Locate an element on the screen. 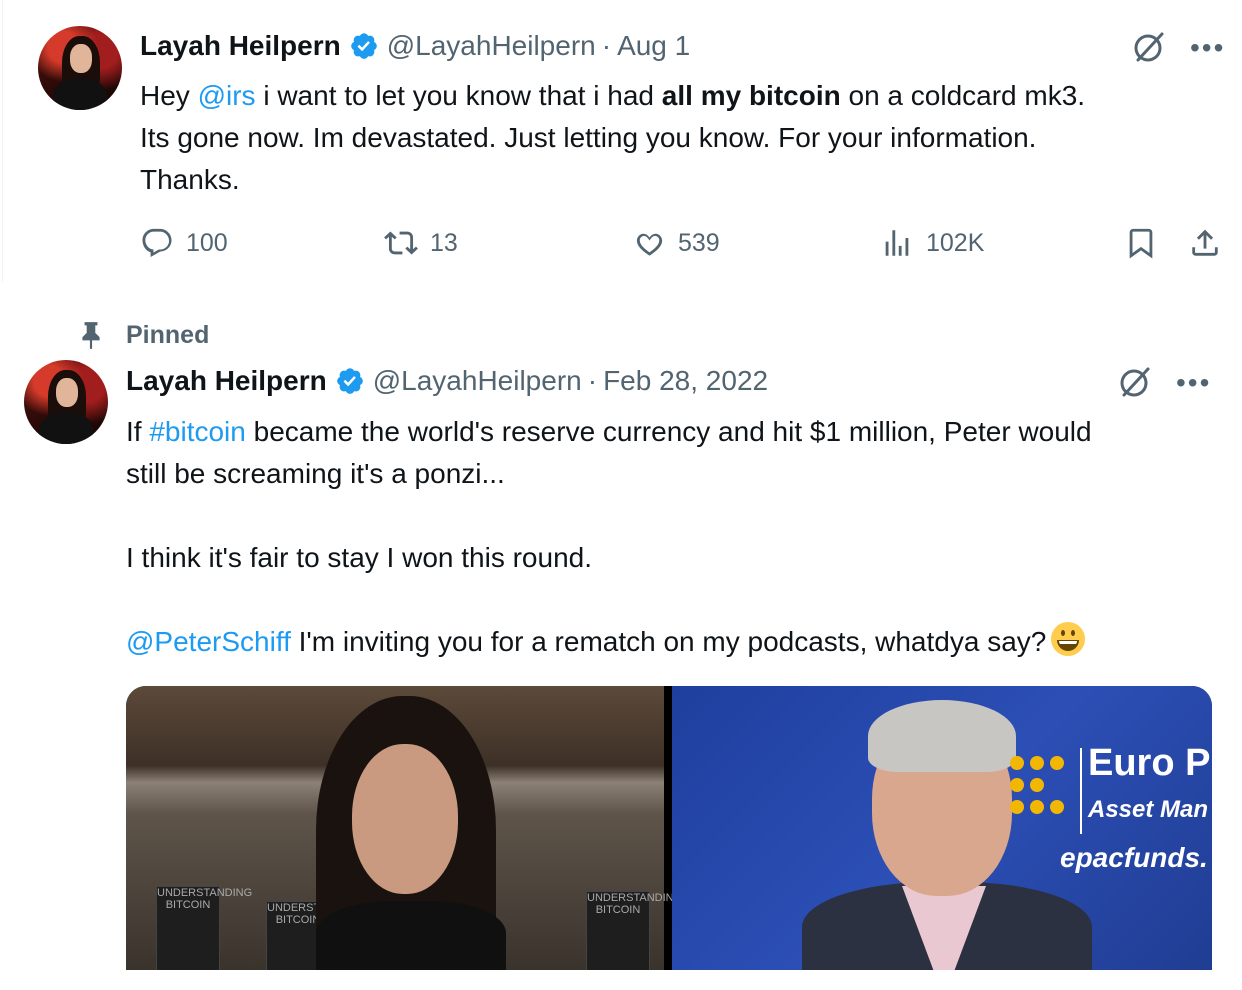 The width and height of the screenshot is (1242, 990). logo-url: epacfunds. is located at coordinates (1134, 857).